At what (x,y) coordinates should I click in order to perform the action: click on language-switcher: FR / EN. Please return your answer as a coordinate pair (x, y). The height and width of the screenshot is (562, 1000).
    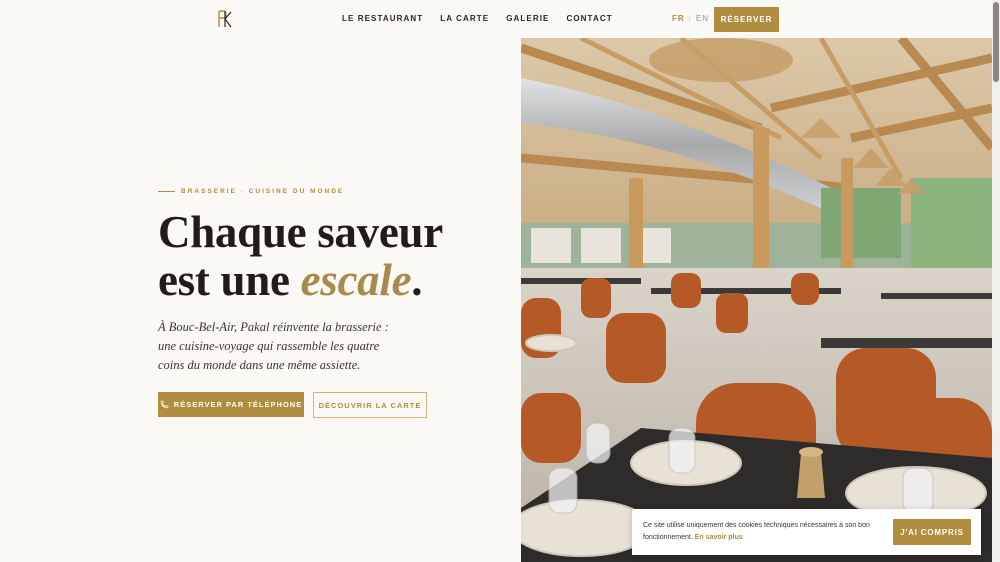
    Looking at the image, I should click on (690, 18).